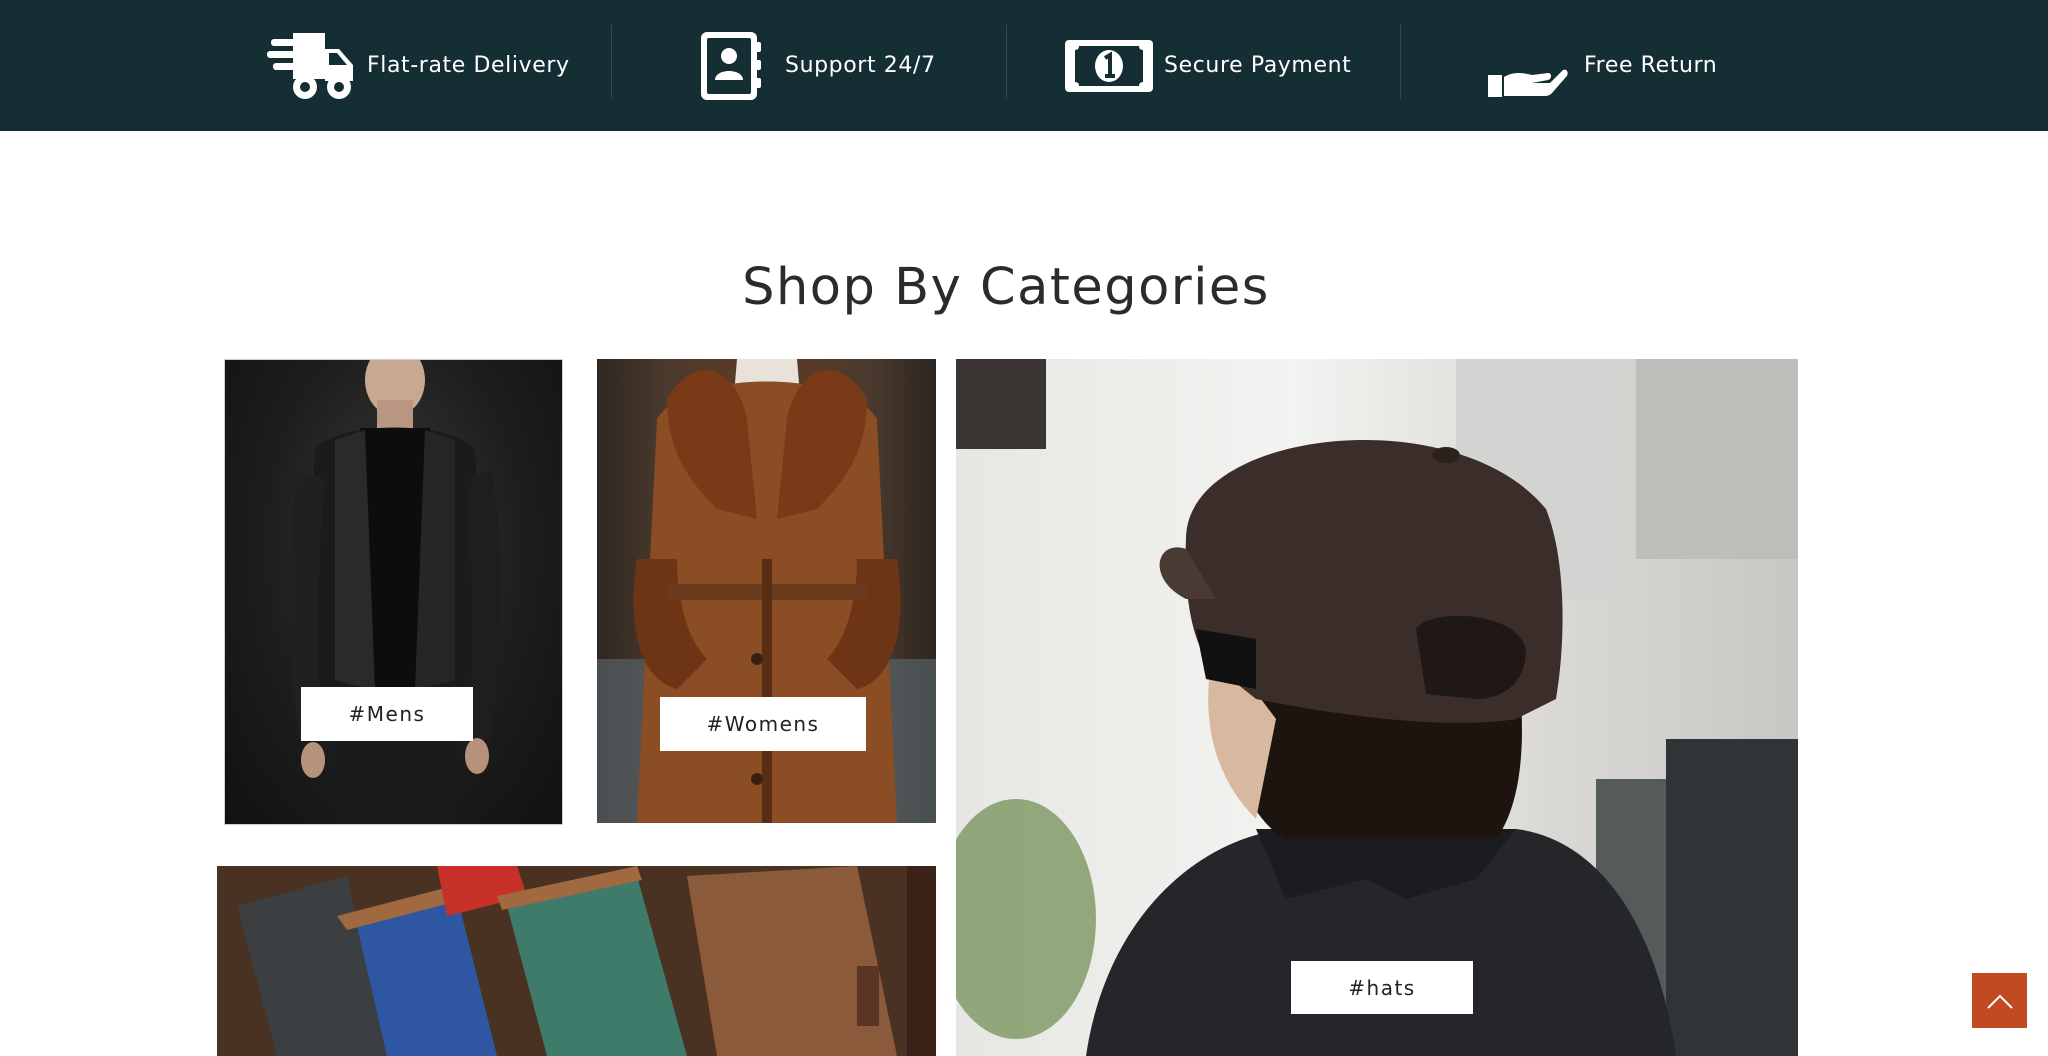 This screenshot has height=1056, width=2048. Describe the element at coordinates (387, 714) in the screenshot. I see `category-tag-mens: #Mens` at that location.